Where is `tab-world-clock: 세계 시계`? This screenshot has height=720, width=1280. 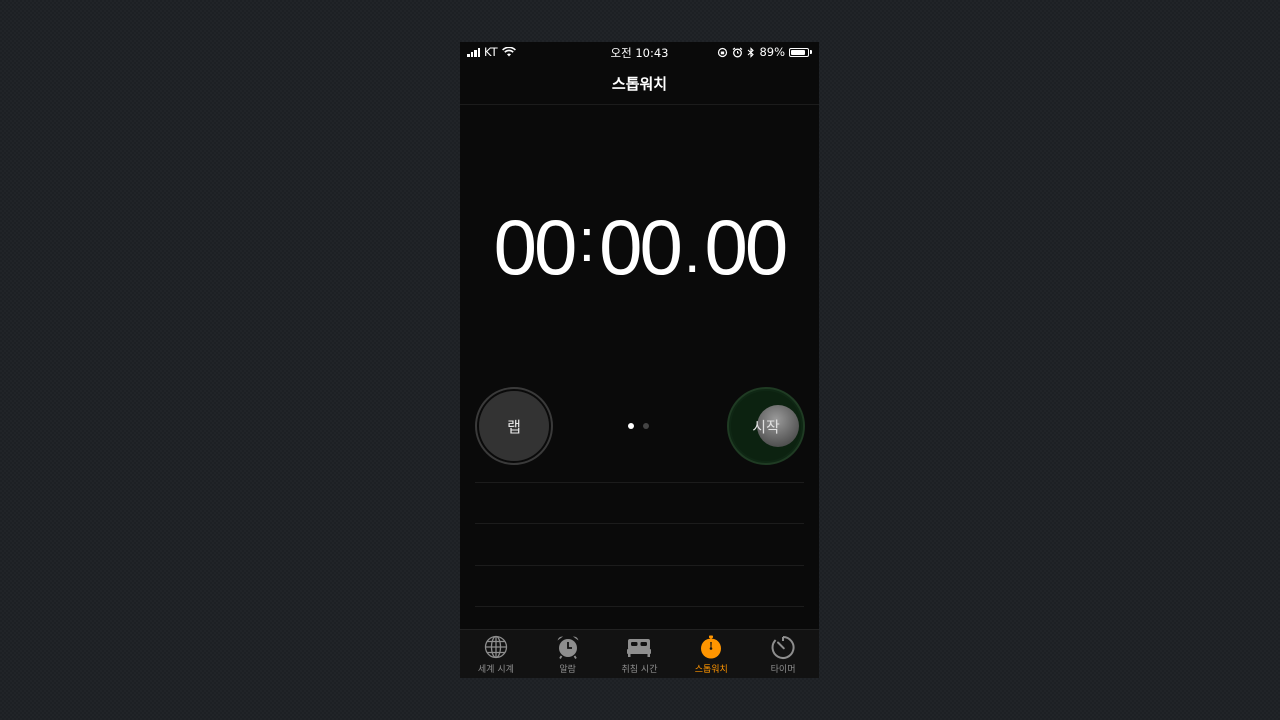 tab-world-clock: 세계 시계 is located at coordinates (496, 652).